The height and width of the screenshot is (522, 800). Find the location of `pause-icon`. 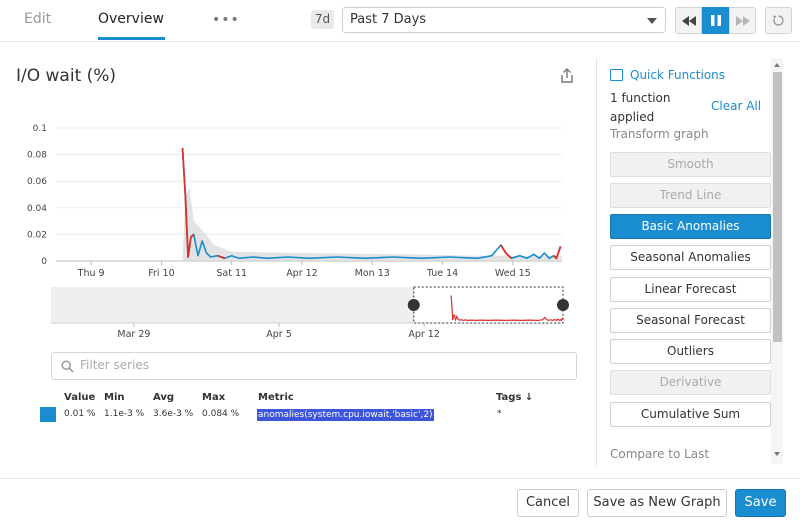

pause-icon is located at coordinates (715, 20).